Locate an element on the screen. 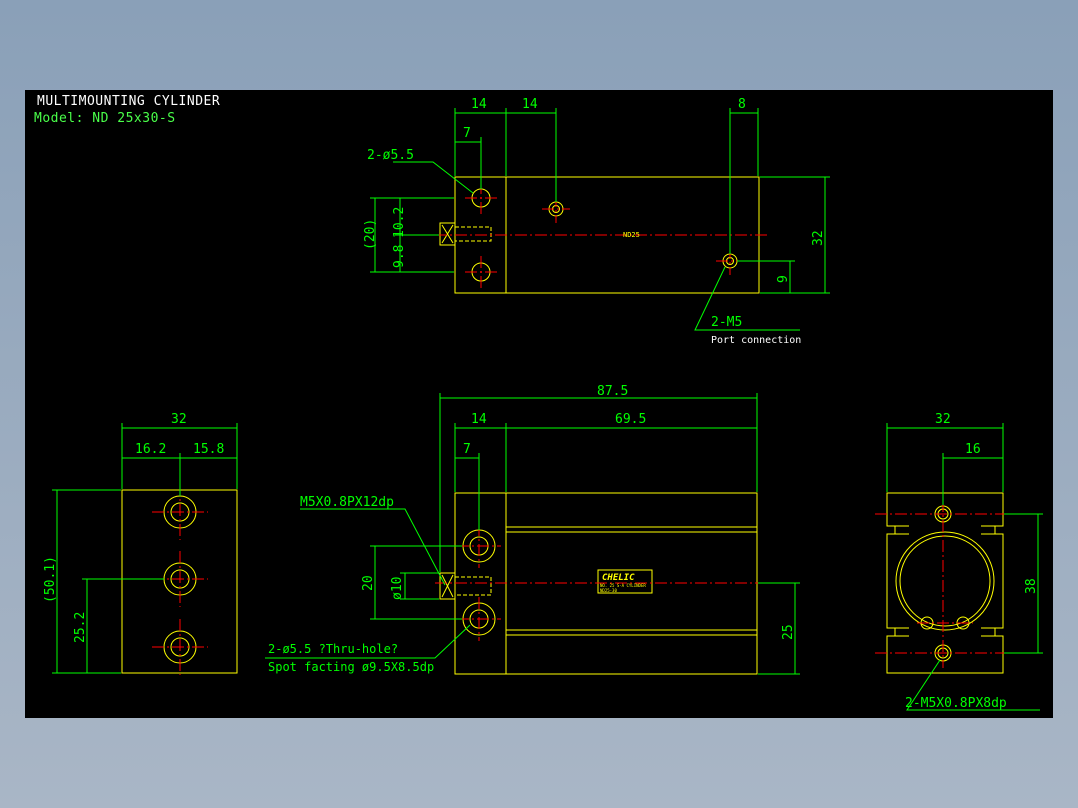 The height and width of the screenshot is (808, 1078). dim-front-d10: ø10 is located at coordinates (397, 588).